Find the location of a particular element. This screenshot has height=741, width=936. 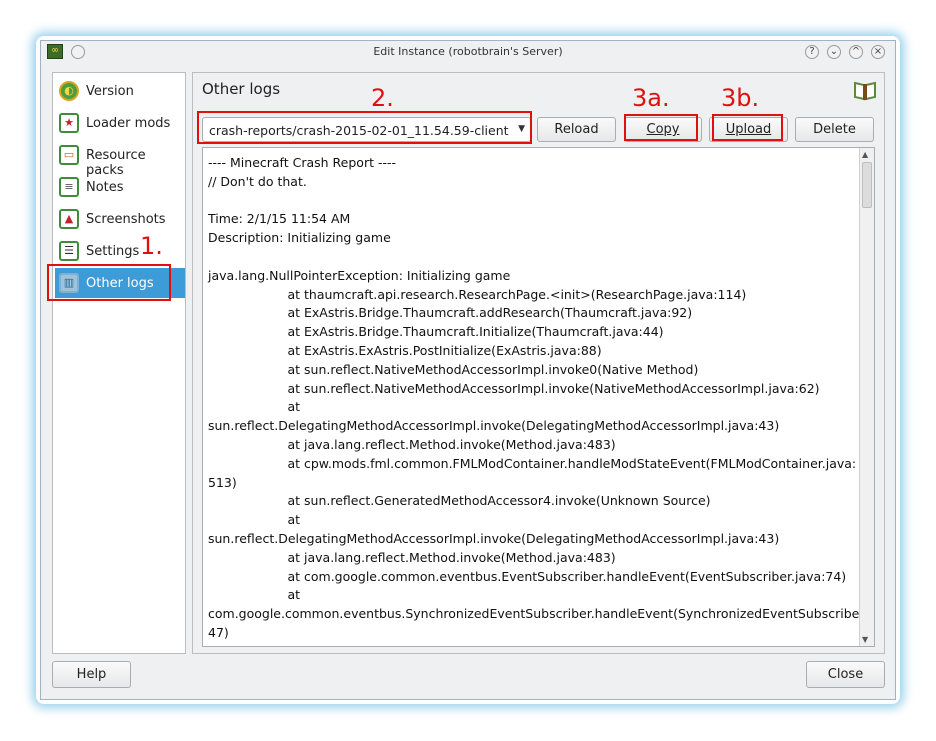

sidebar-item-resource-packs: ▭ Resource packs is located at coordinates (120, 159).